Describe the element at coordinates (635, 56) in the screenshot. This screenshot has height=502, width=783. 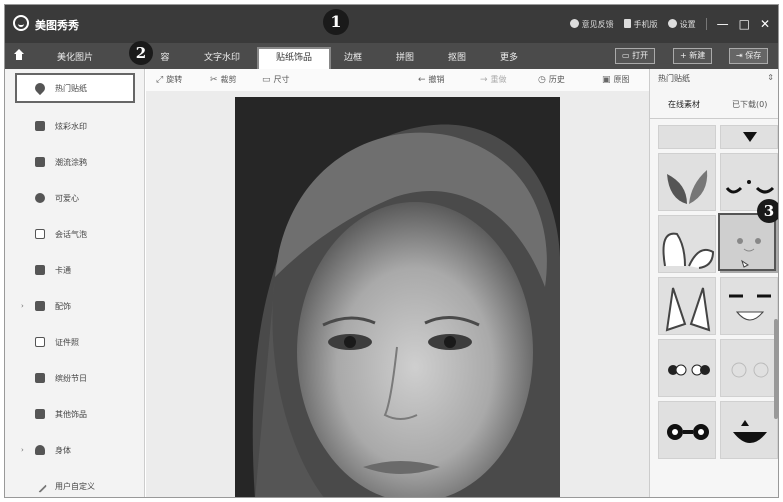
I see `open-button: ▭ 打开` at that location.